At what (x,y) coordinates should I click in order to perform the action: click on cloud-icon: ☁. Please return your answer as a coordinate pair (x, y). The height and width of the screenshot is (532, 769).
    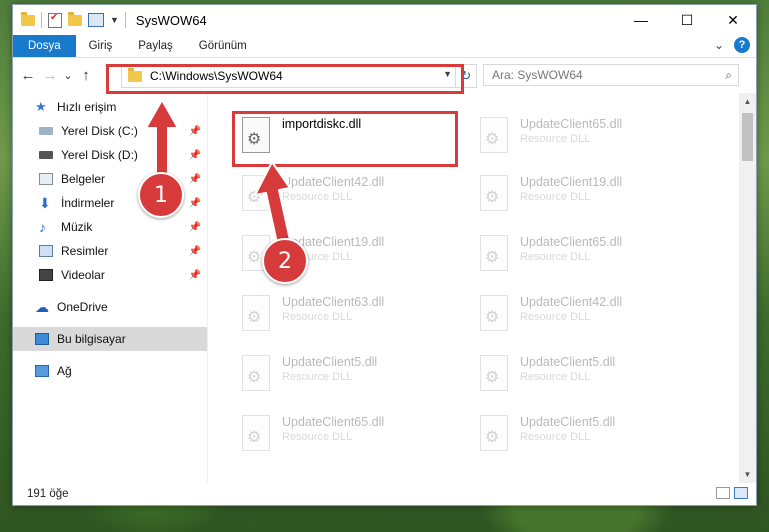
    Looking at the image, I should click on (42, 307).